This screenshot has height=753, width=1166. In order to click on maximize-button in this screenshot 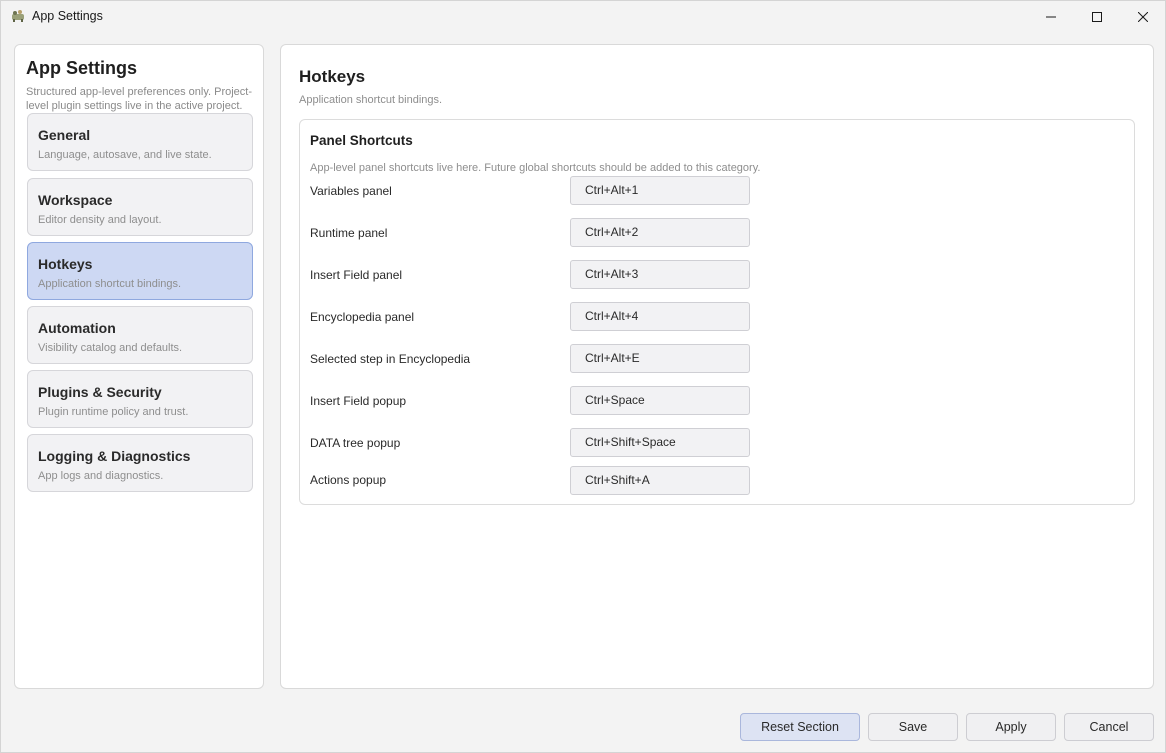, I will do `click(1097, 17)`.